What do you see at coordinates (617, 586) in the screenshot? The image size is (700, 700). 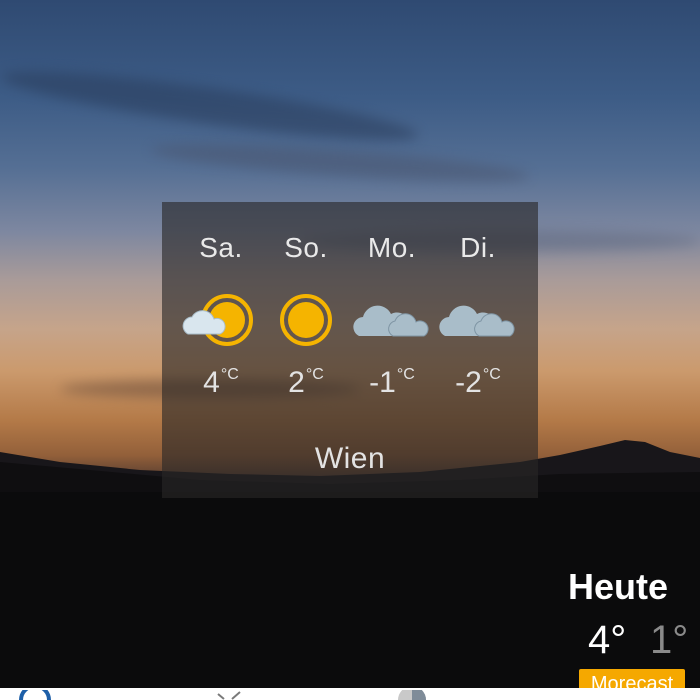 I see `today-title: Heute` at bounding box center [617, 586].